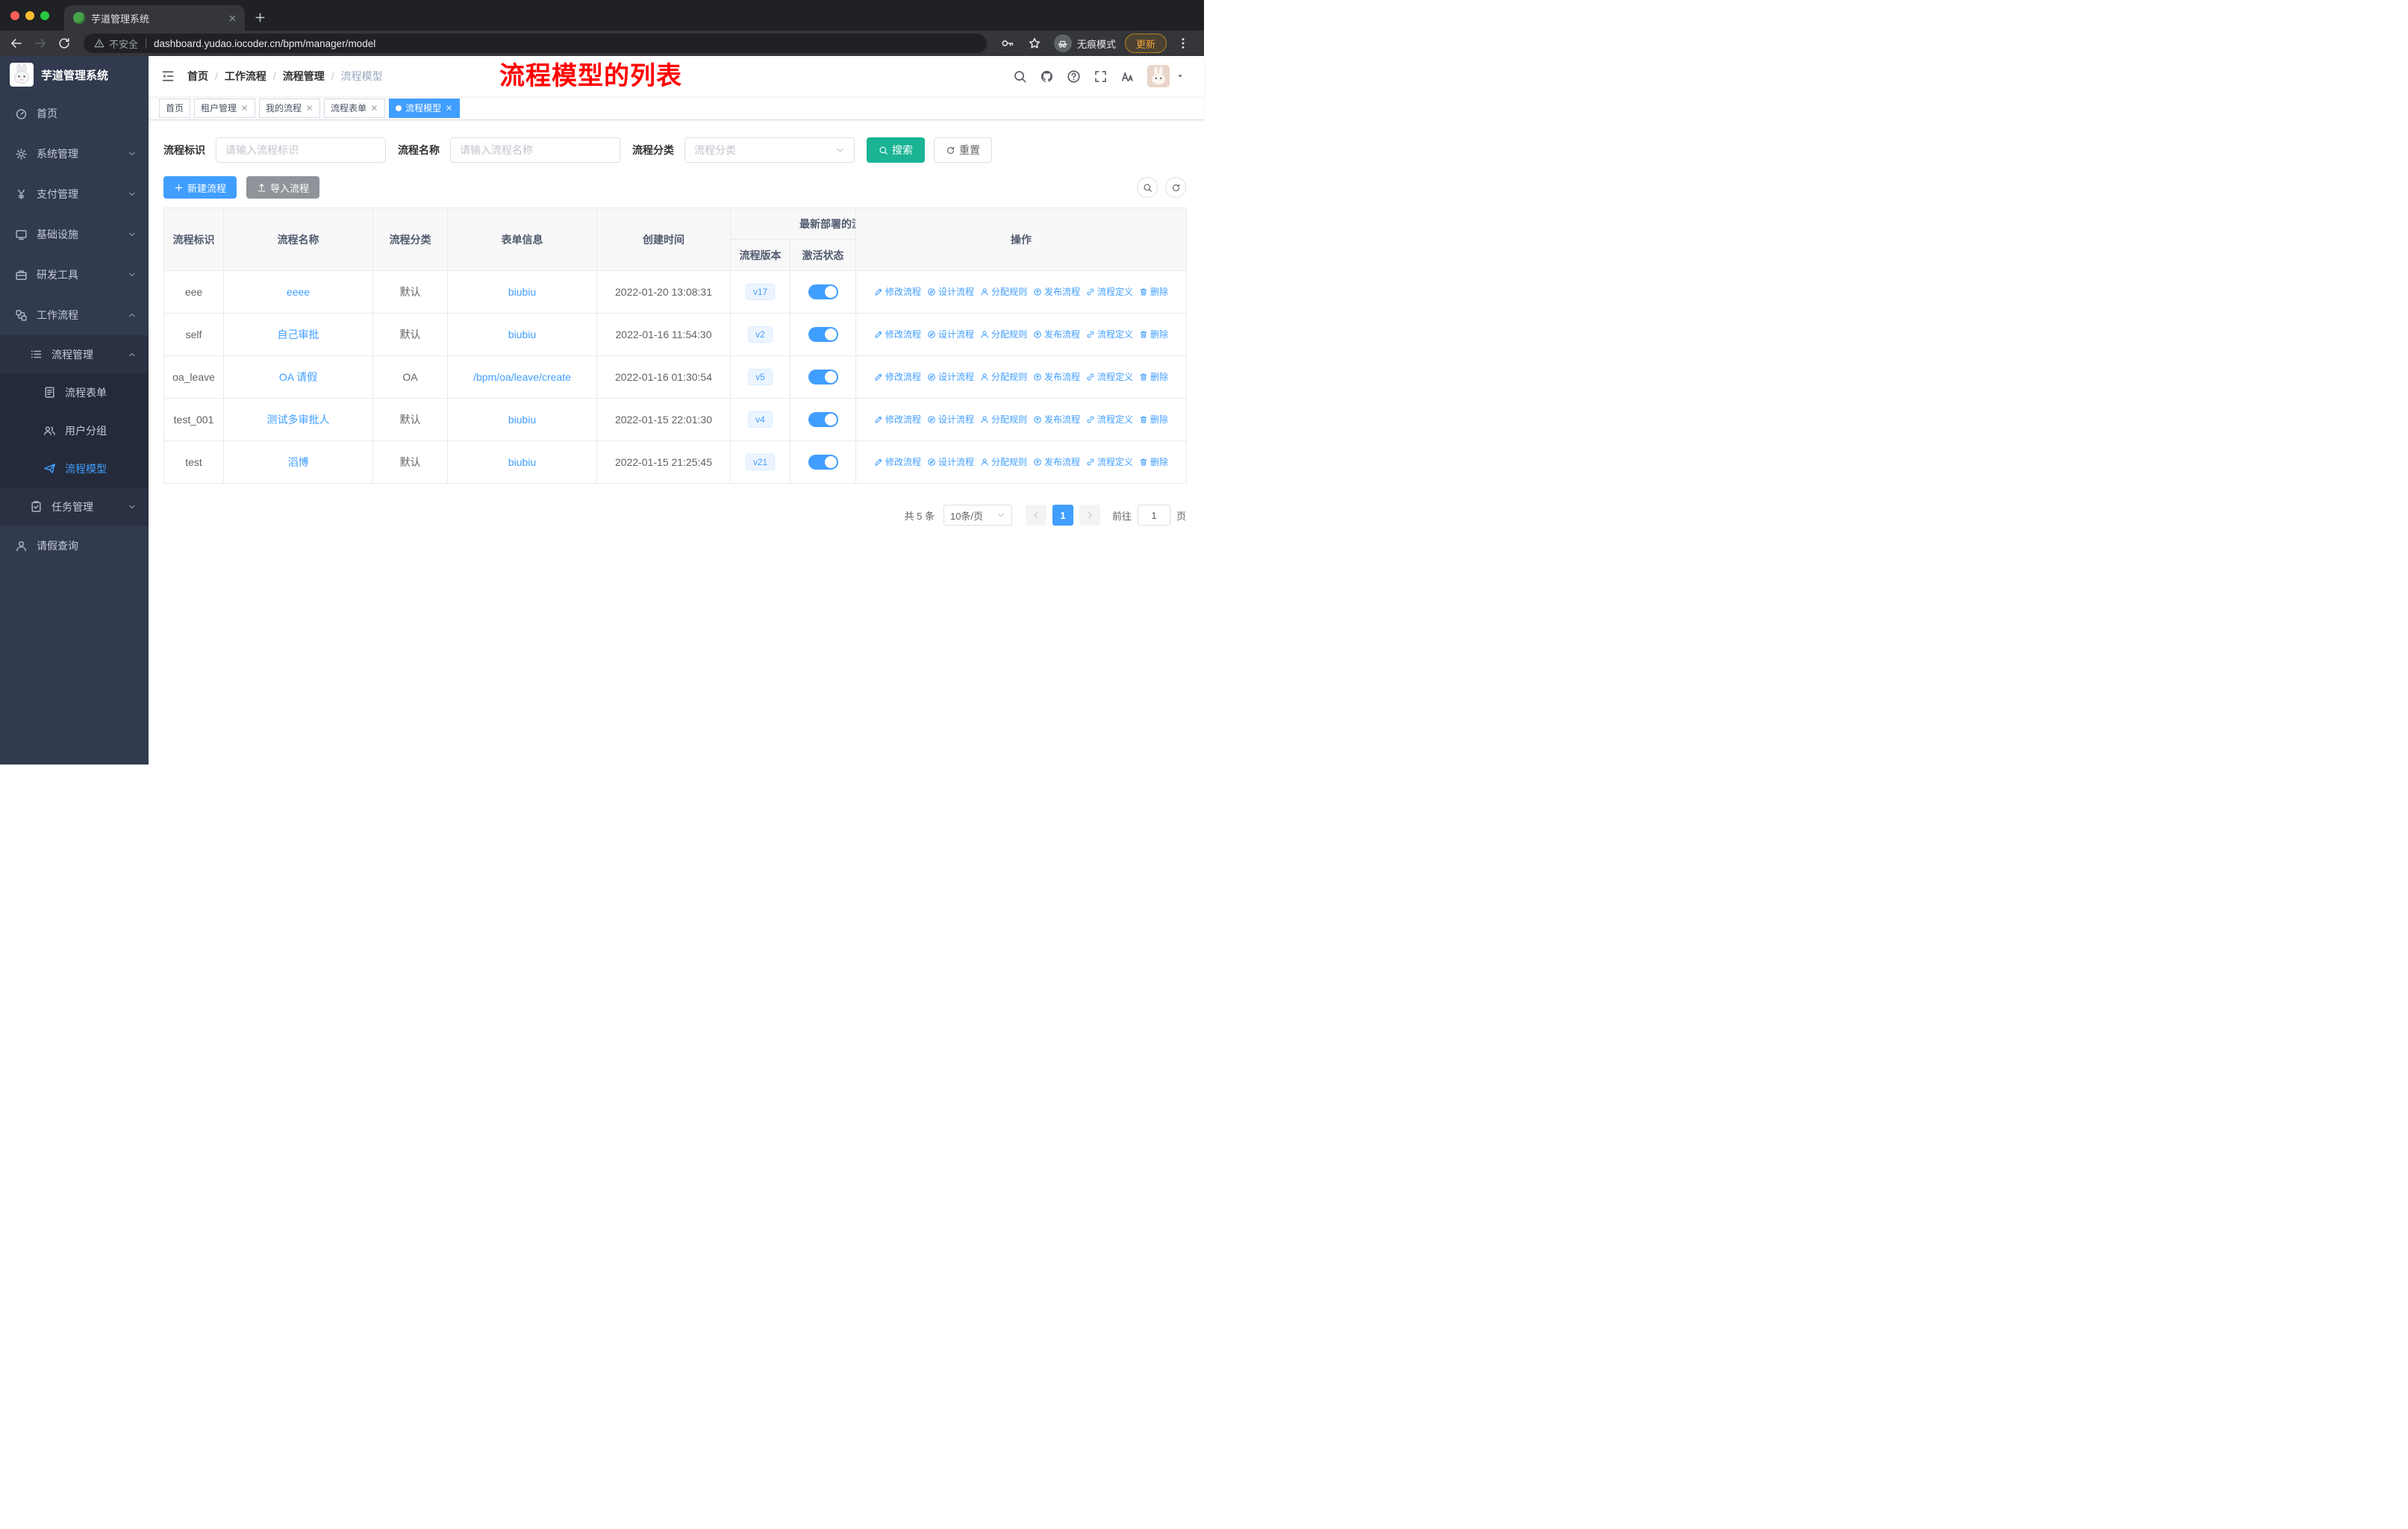 The height and width of the screenshot is (1529, 2408). Describe the element at coordinates (16, 43) in the screenshot. I see `back-button` at that location.